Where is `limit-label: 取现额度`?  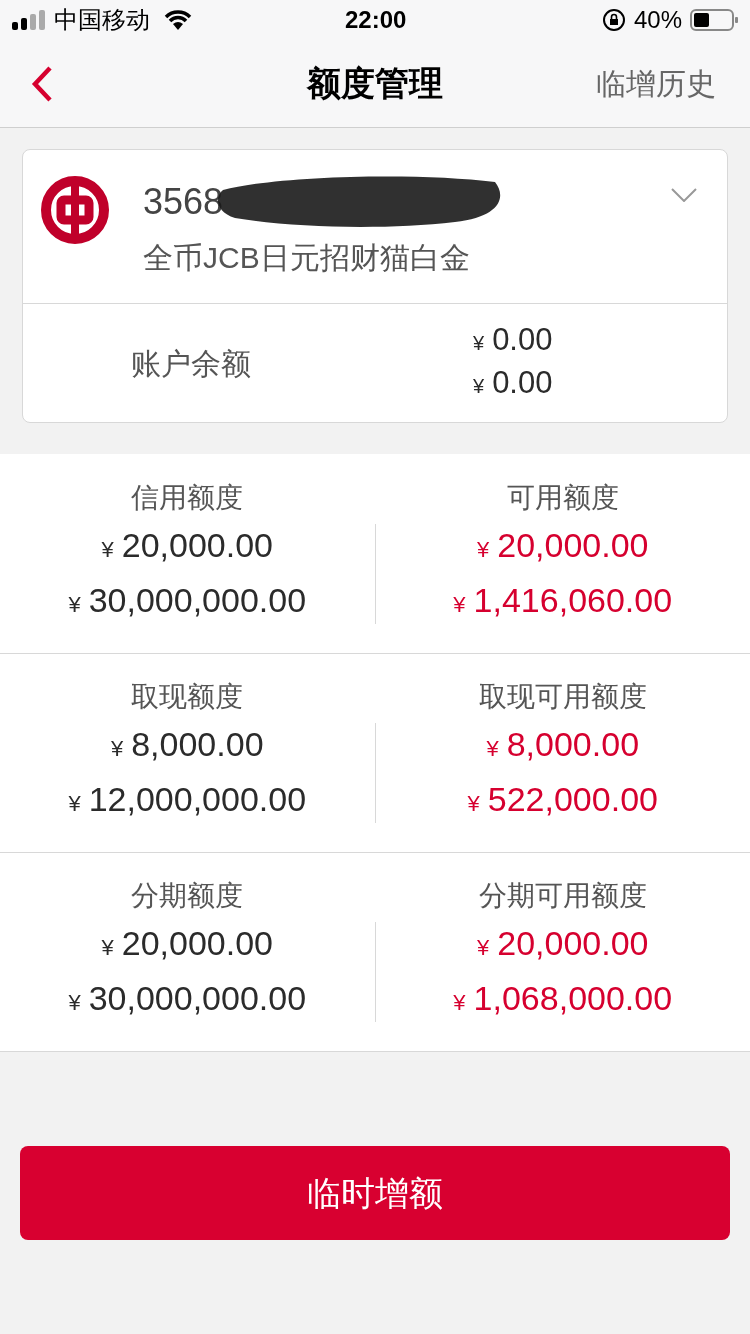 limit-label: 取现额度 is located at coordinates (187, 697).